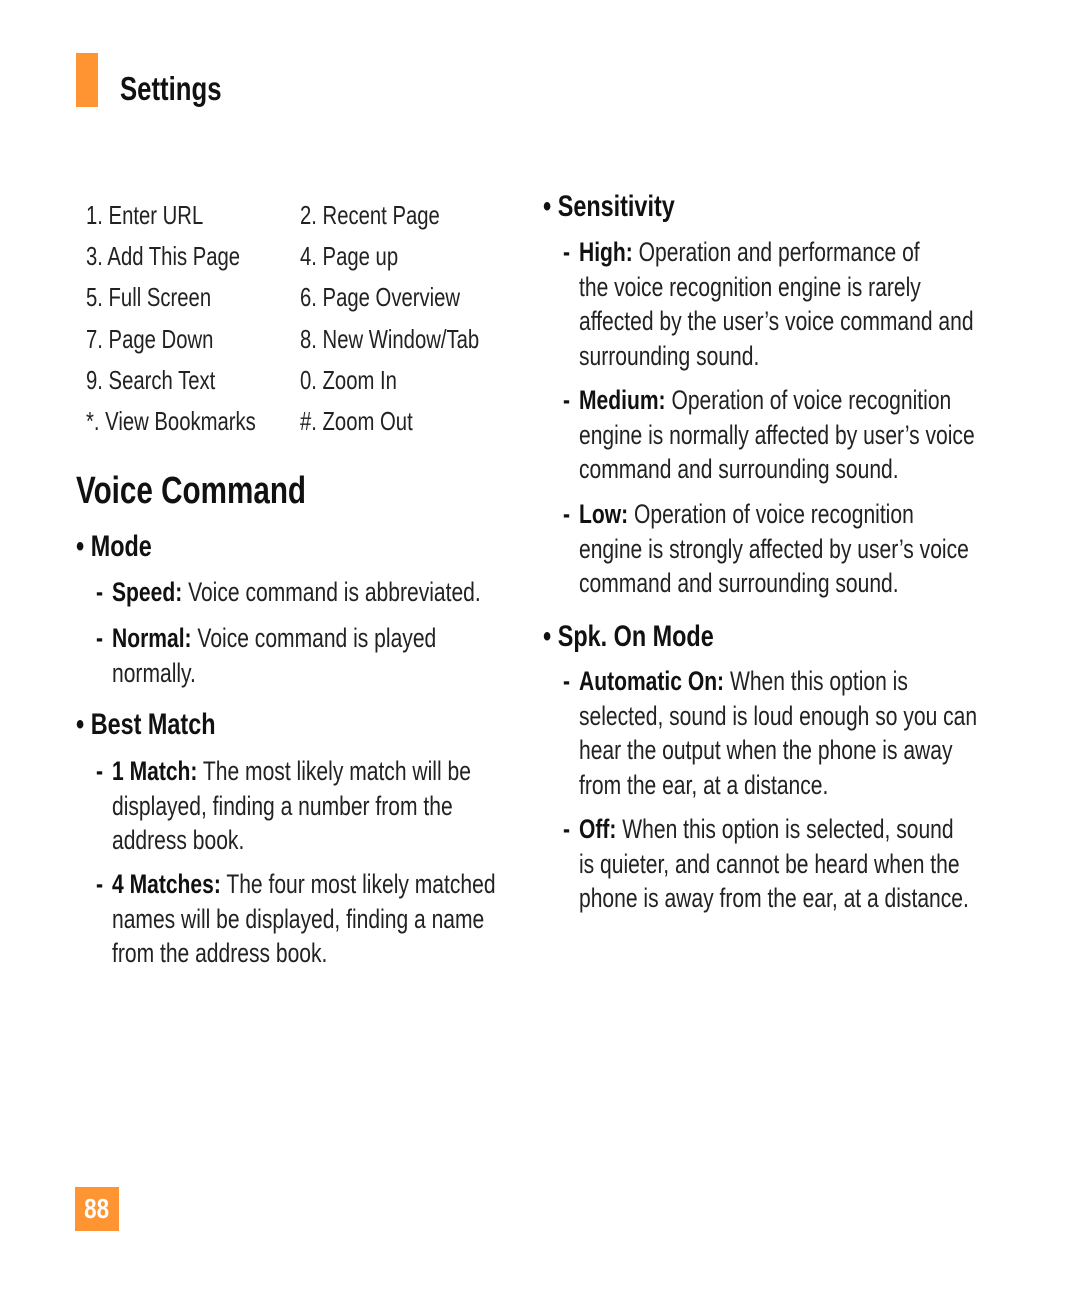 This screenshot has width=1080, height=1295. What do you see at coordinates (146, 724) in the screenshot?
I see `best-match-heading: • Best Match` at bounding box center [146, 724].